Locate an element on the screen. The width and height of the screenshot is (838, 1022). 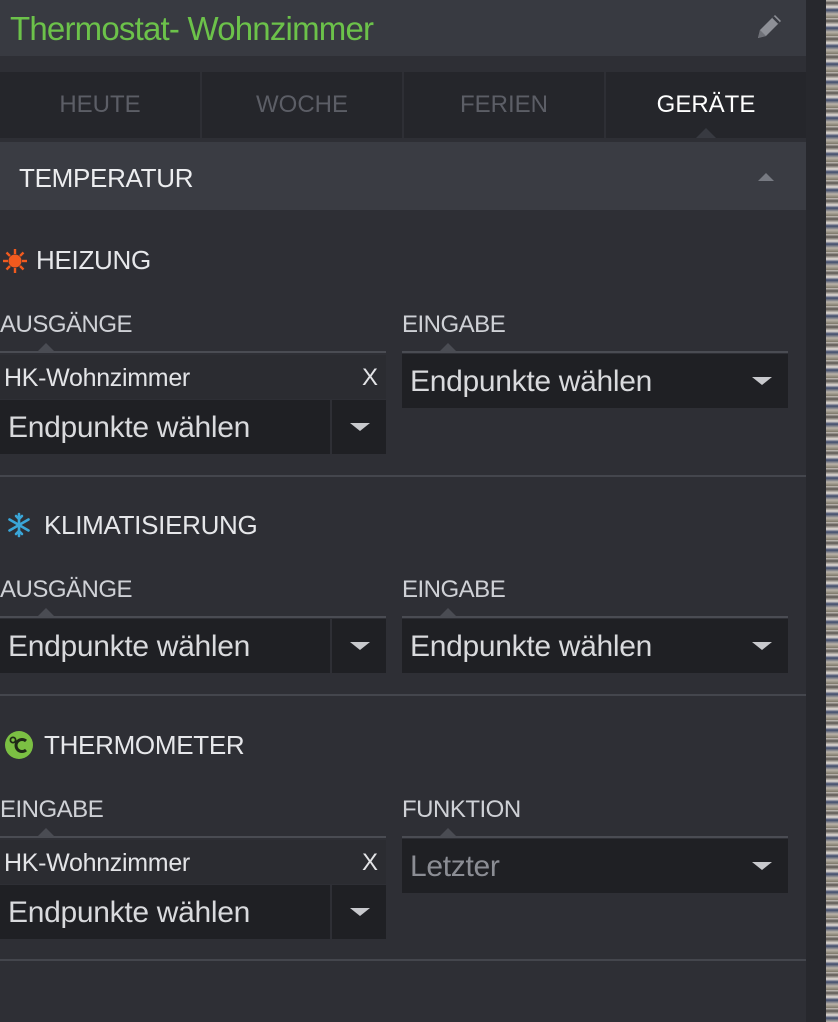
title-bar: Thermostat- Wohnzimmer is located at coordinates (403, 28).